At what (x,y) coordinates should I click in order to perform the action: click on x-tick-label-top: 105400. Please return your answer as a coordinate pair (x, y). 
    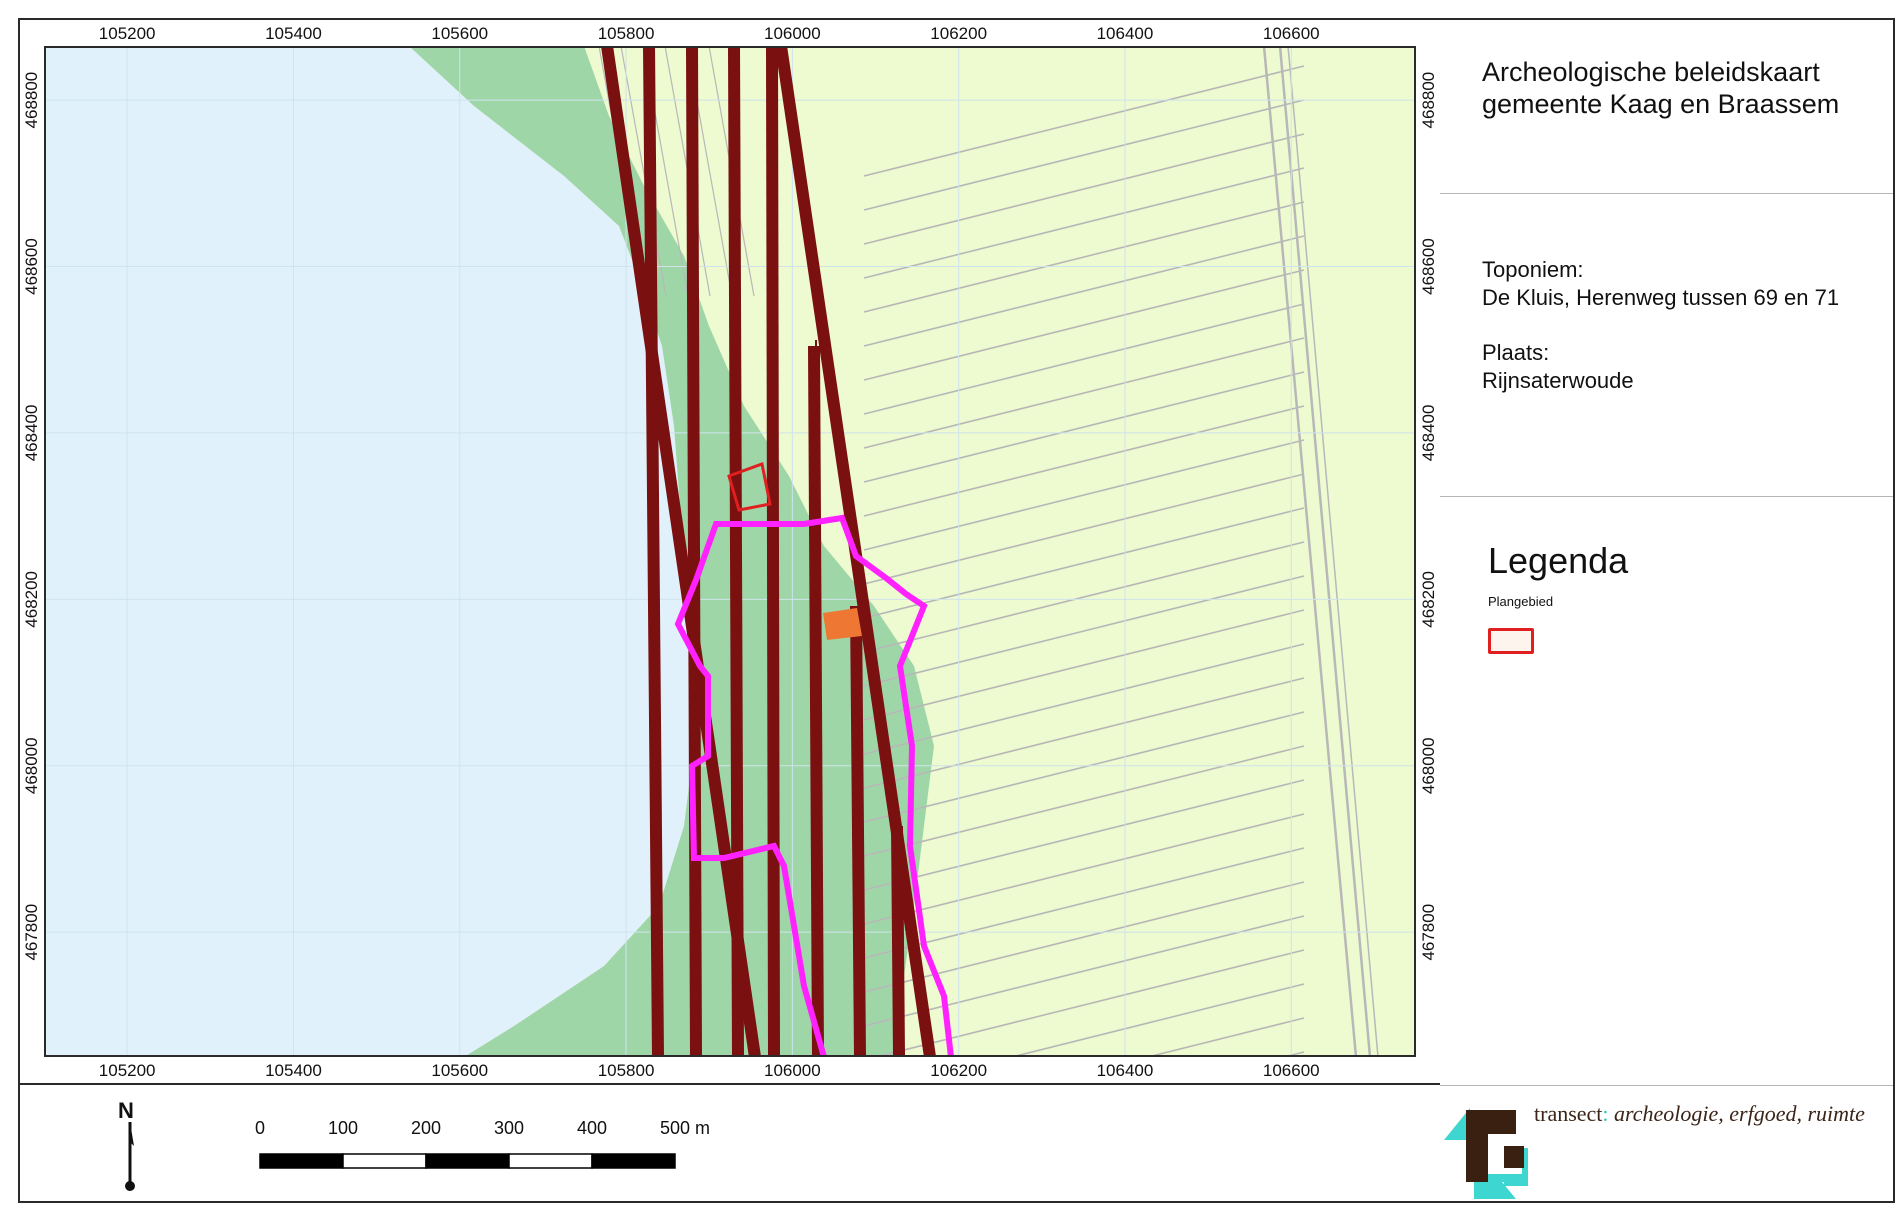
    Looking at the image, I should click on (293, 33).